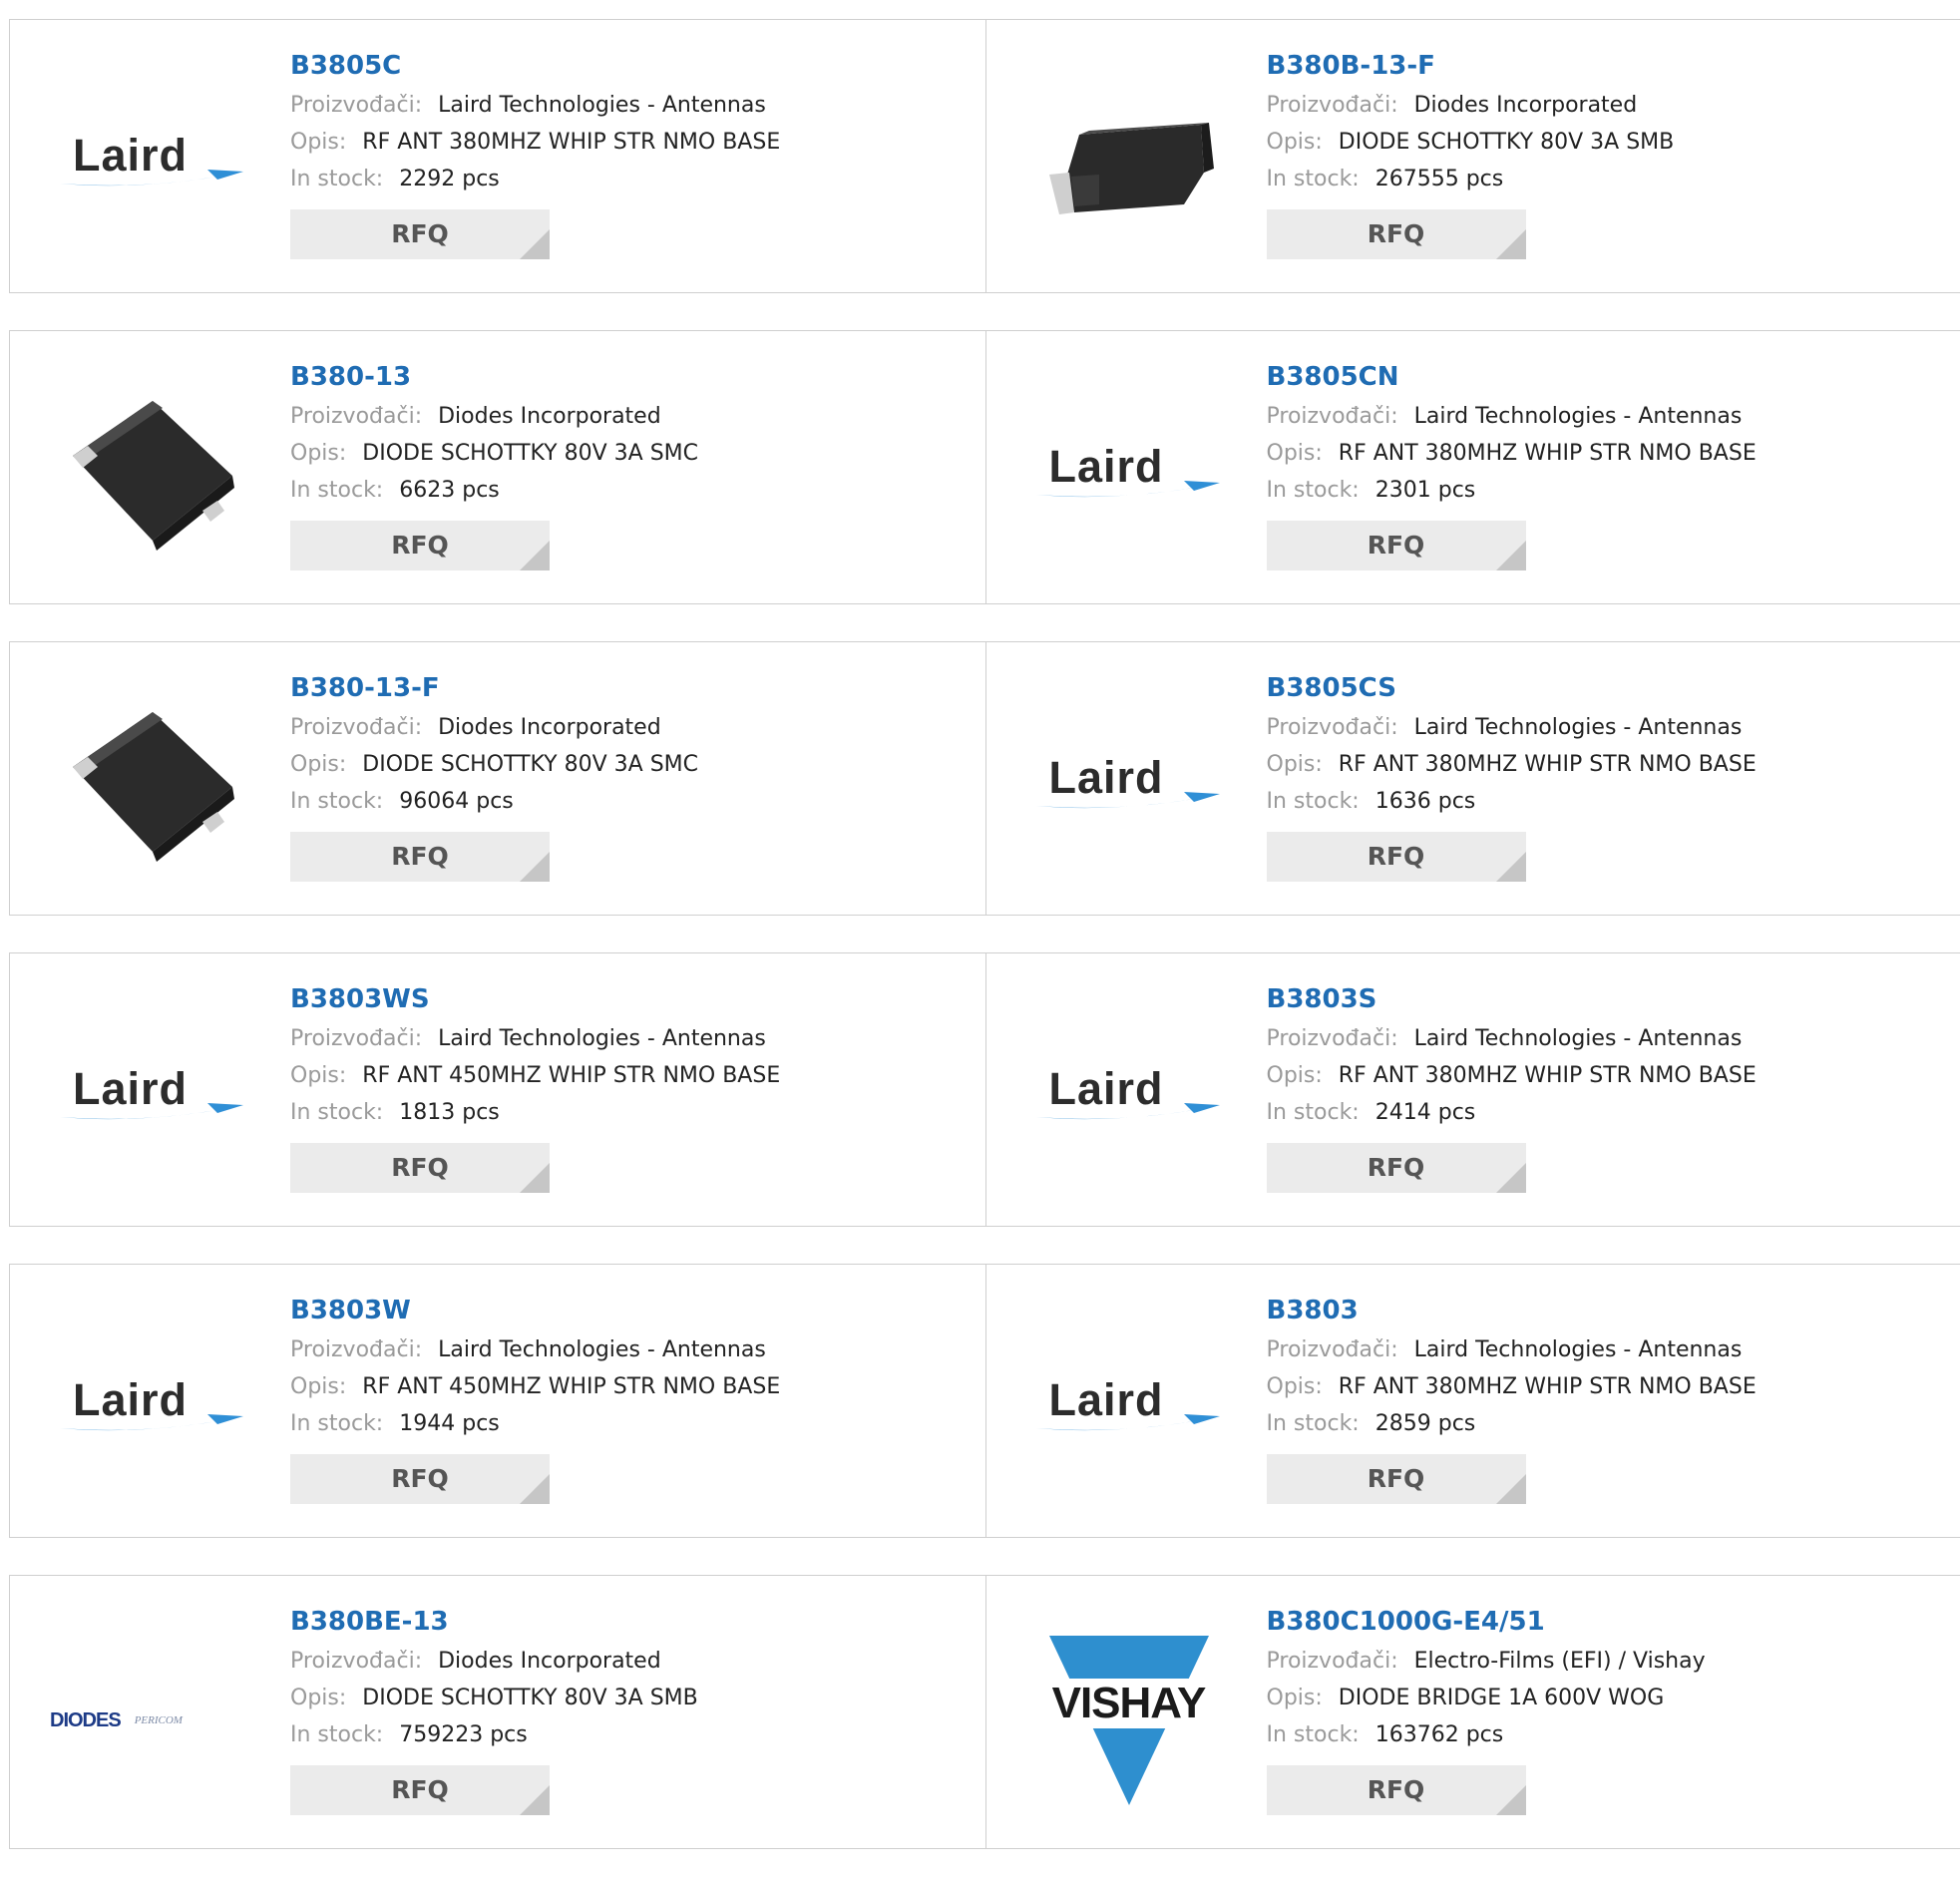 The image size is (1960, 1886). Describe the element at coordinates (1609, 1624) in the screenshot. I see `part-number-link: B380C1000G-E4/51` at that location.